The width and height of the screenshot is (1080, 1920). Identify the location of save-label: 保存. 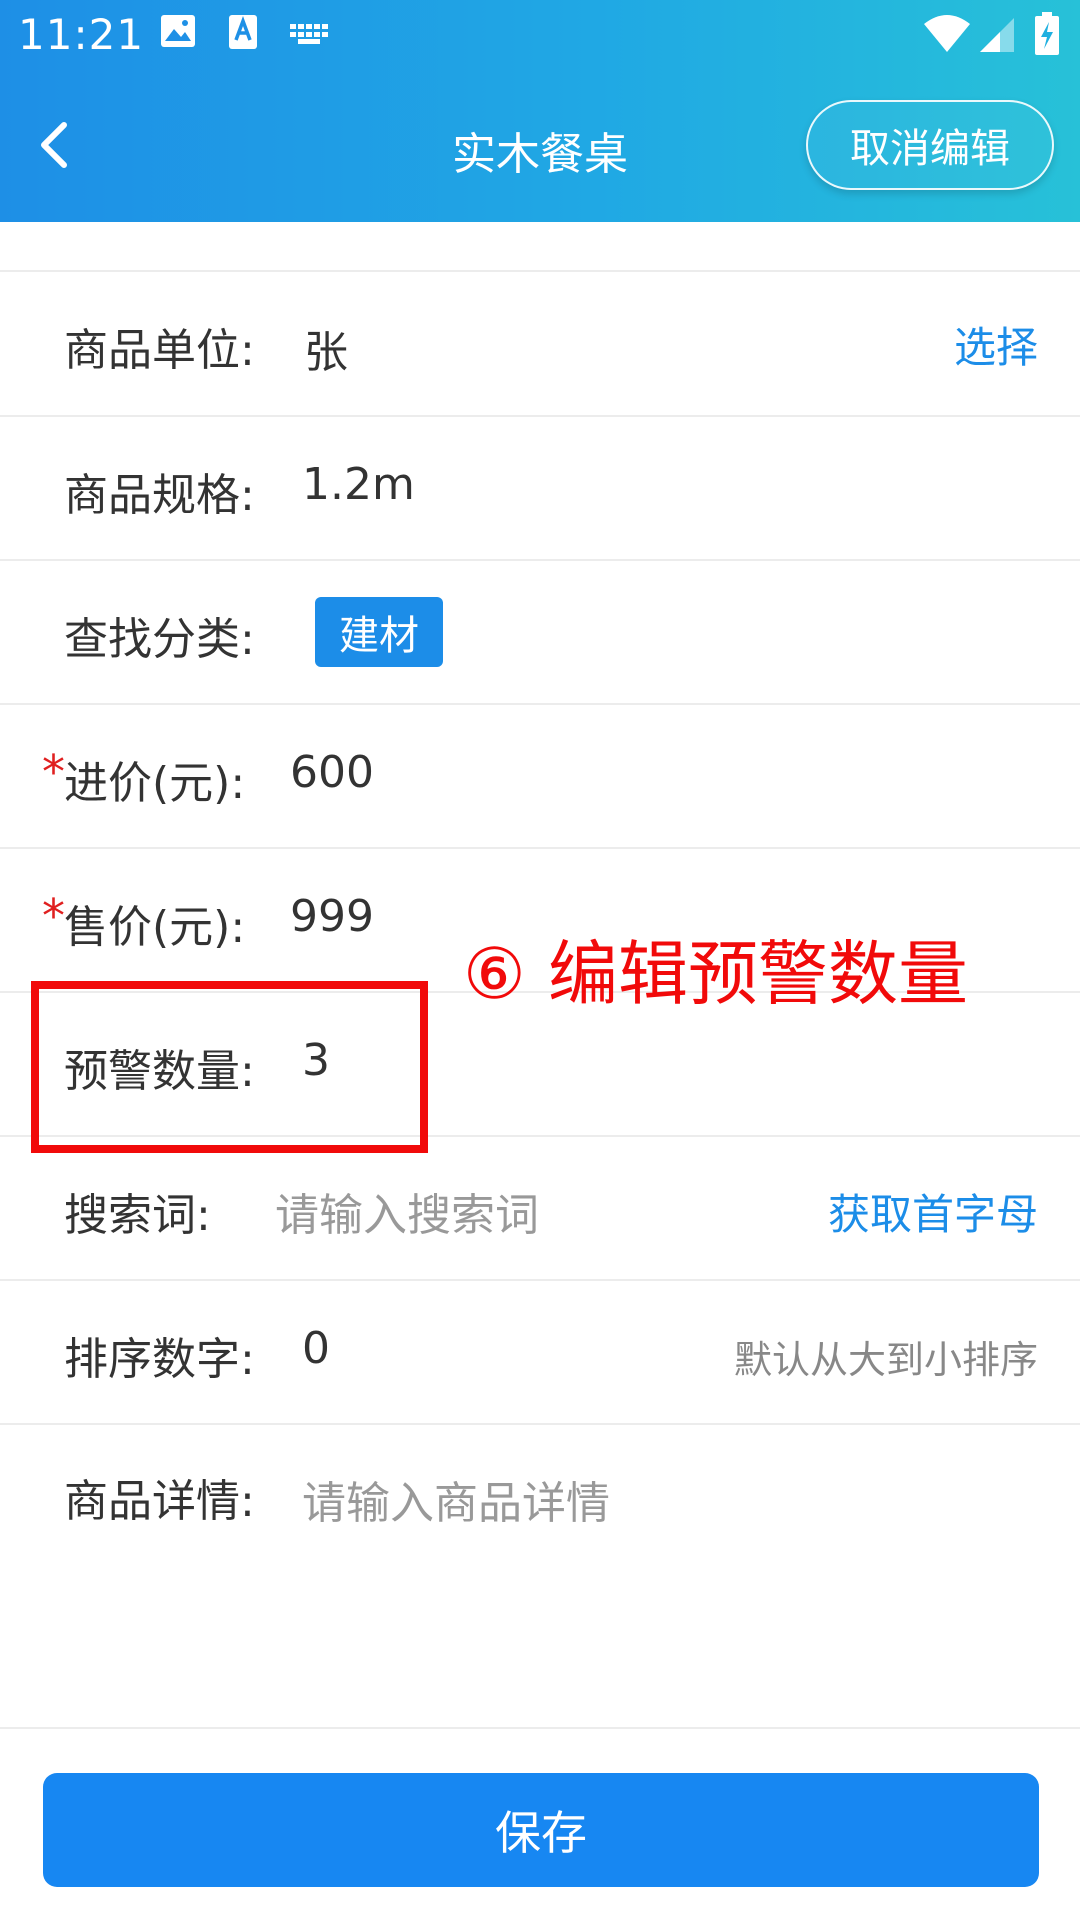
(541, 1833).